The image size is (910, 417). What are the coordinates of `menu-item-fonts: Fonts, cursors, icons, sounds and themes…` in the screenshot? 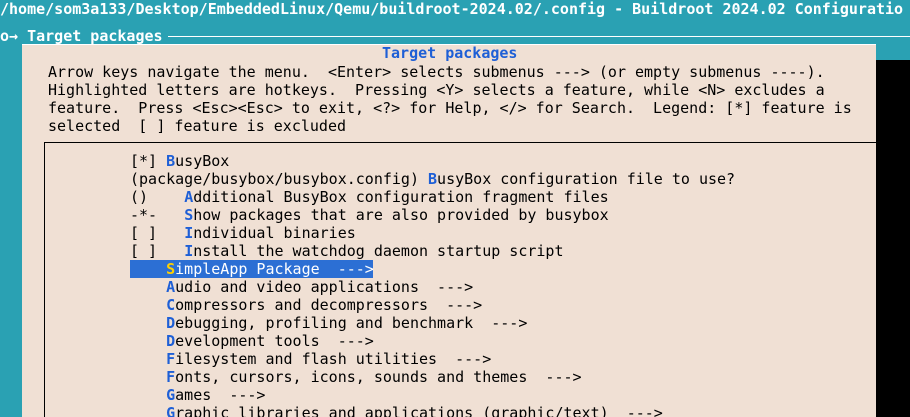 It's located at (355, 377).